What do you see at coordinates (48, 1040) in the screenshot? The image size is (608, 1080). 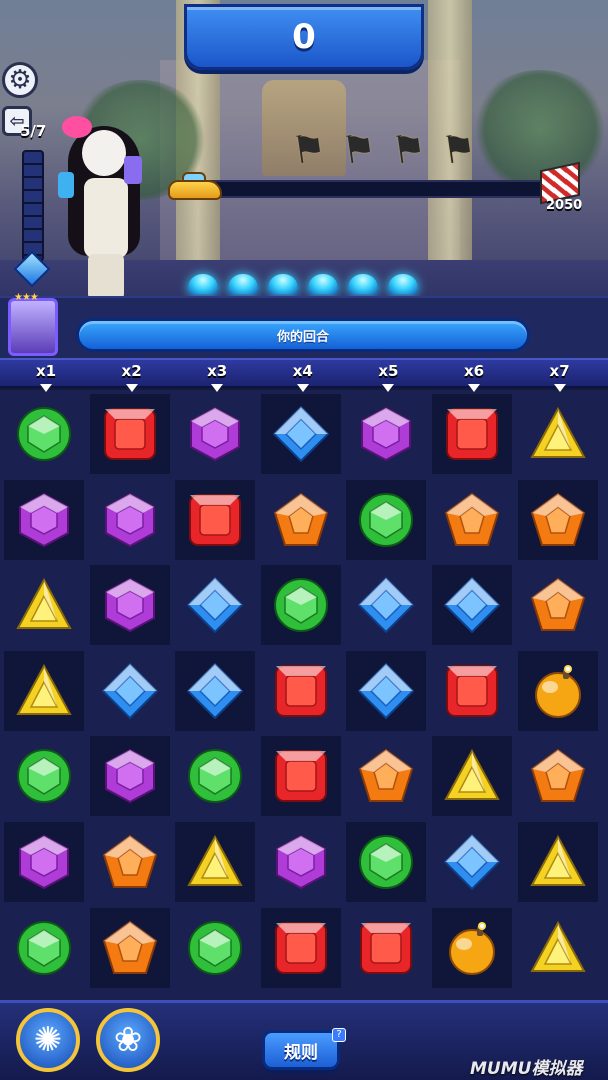 I see `sun-burst-booster-button: ✺` at bounding box center [48, 1040].